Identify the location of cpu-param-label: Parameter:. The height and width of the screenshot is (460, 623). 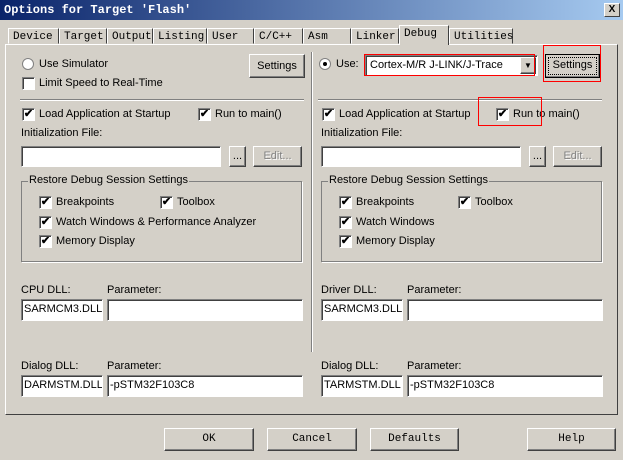
(134, 290).